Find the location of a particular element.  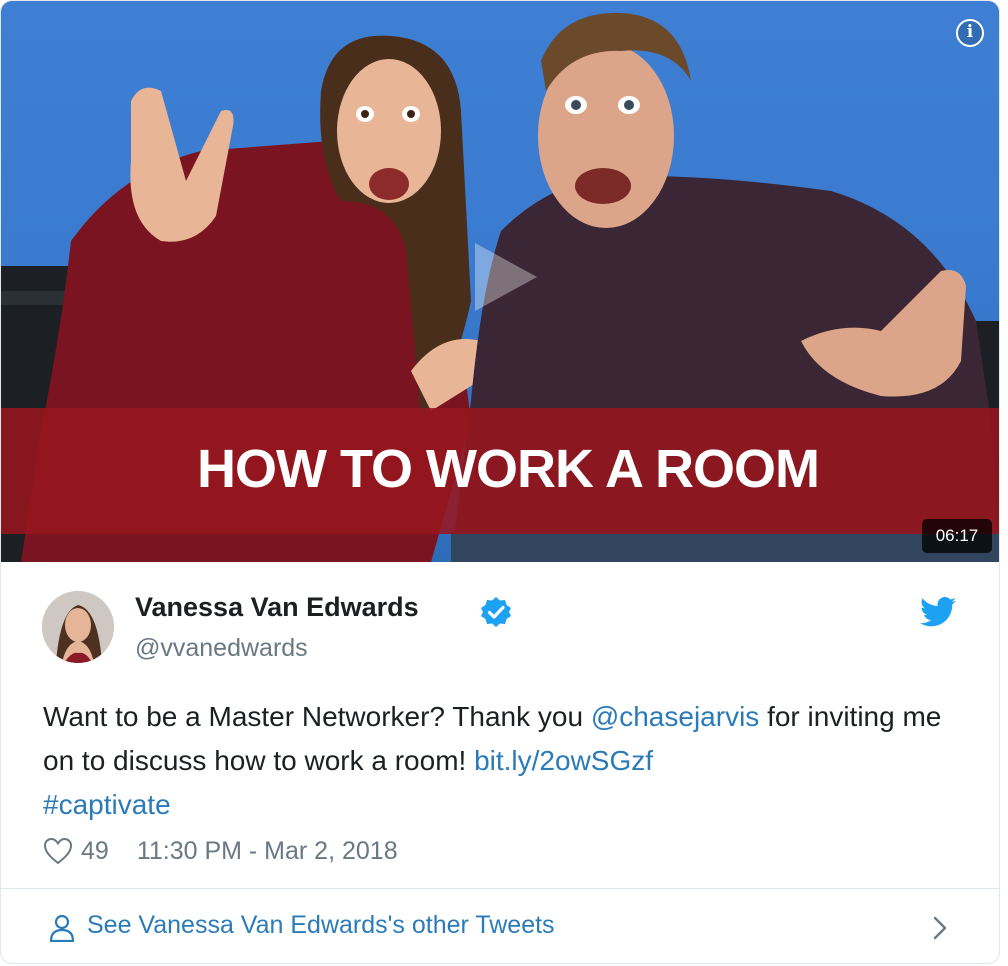

heart-icon is located at coordinates (58, 851).